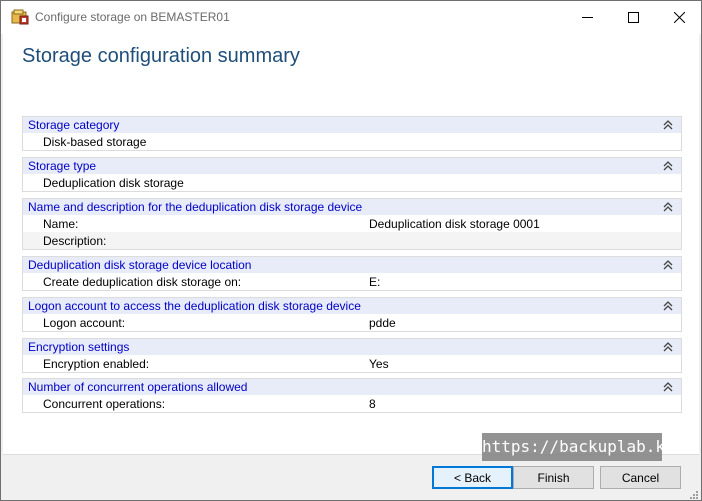  I want to click on row-value: E:, so click(375, 282).